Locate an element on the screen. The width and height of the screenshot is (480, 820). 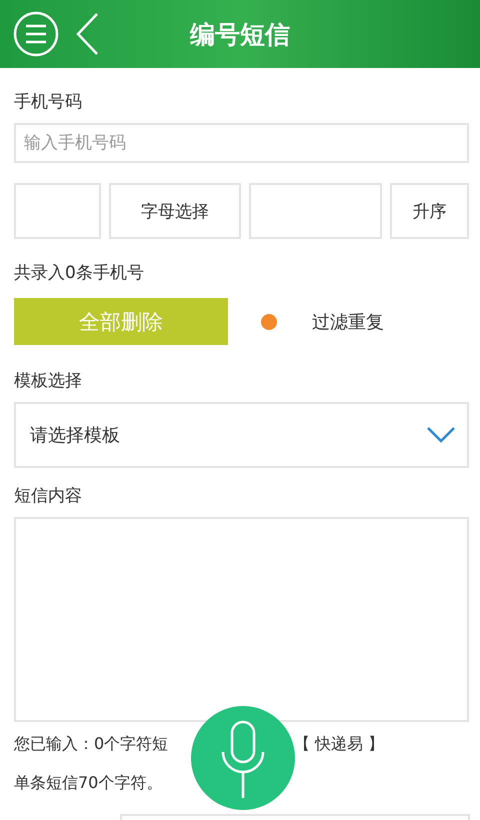
template-dropdown: 请选择模板 is located at coordinates (241, 435).